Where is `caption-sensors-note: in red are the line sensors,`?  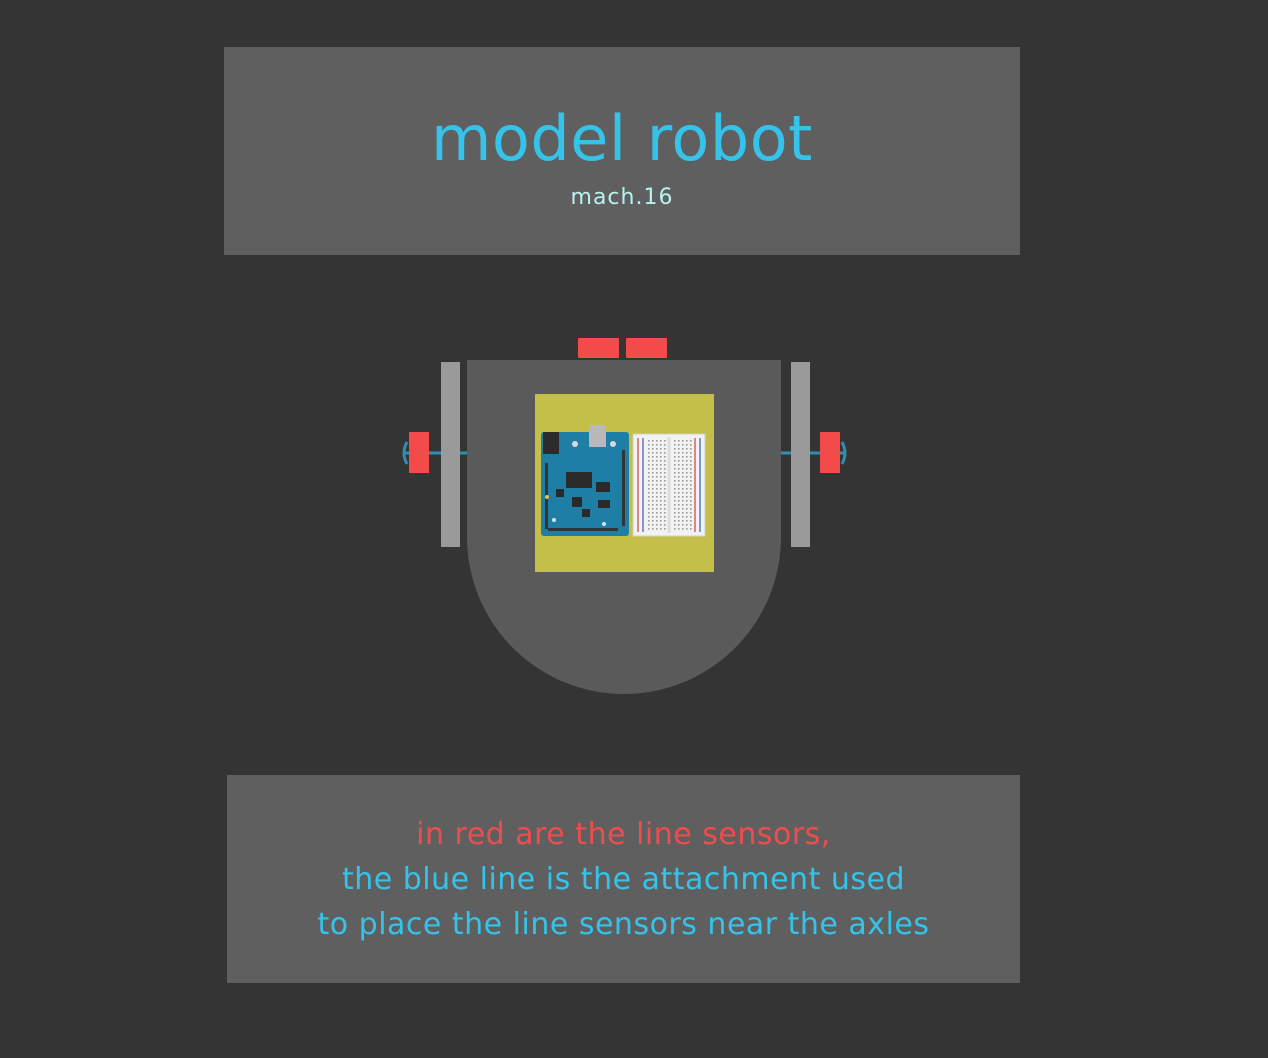
caption-sensors-note: in red are the line sensors, is located at coordinates (623, 834).